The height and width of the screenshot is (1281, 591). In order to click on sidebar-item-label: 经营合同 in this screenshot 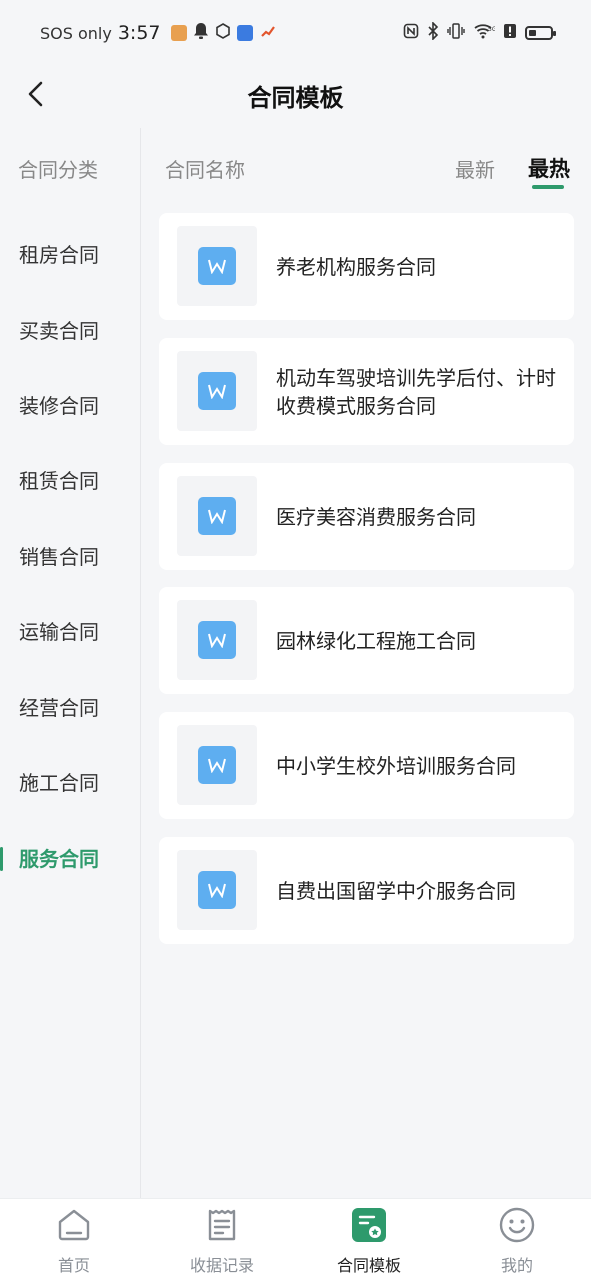, I will do `click(59, 708)`.